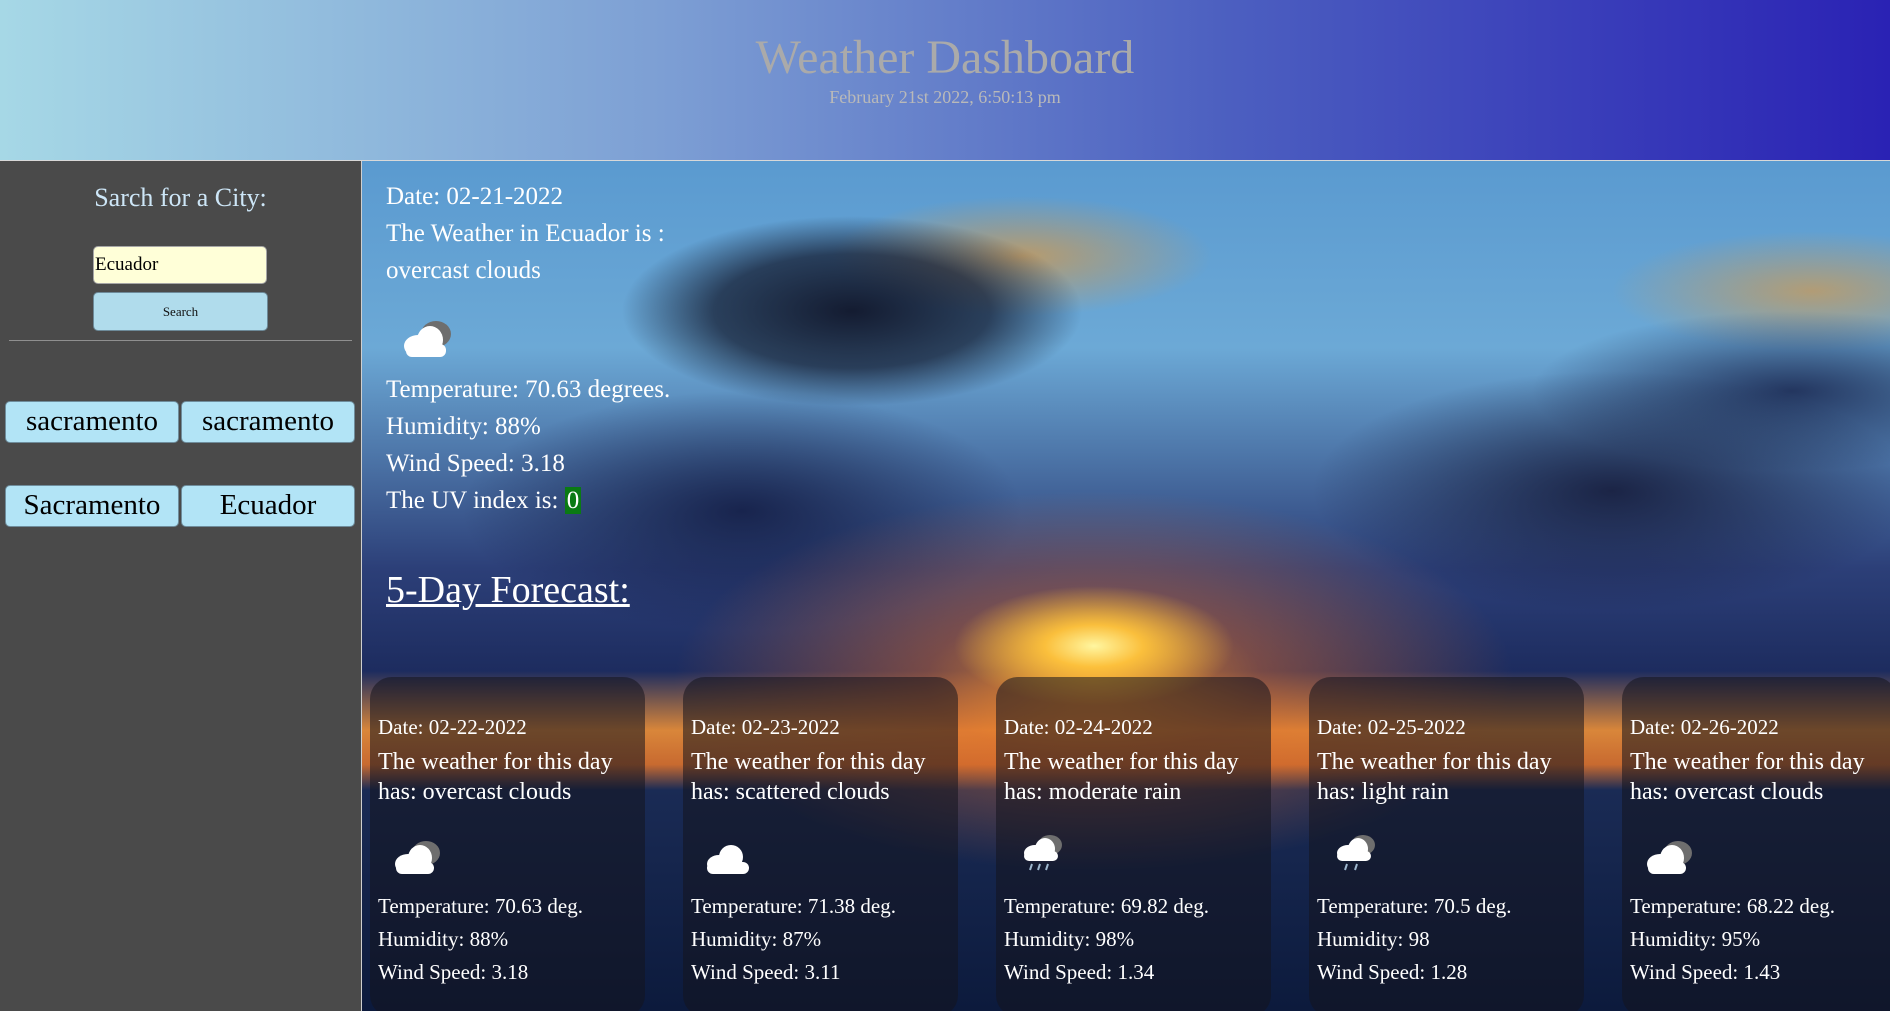  Describe the element at coordinates (1695, 939) in the screenshot. I see `forecast-humidity: Humidity: 95%` at that location.